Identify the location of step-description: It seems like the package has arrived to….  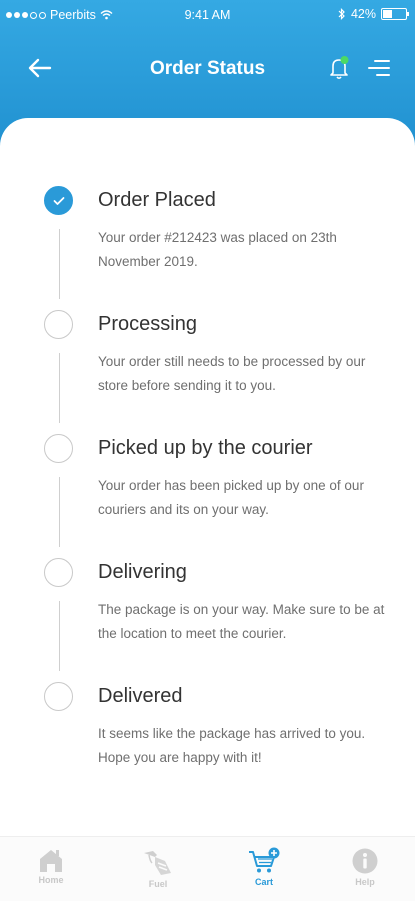
(232, 745).